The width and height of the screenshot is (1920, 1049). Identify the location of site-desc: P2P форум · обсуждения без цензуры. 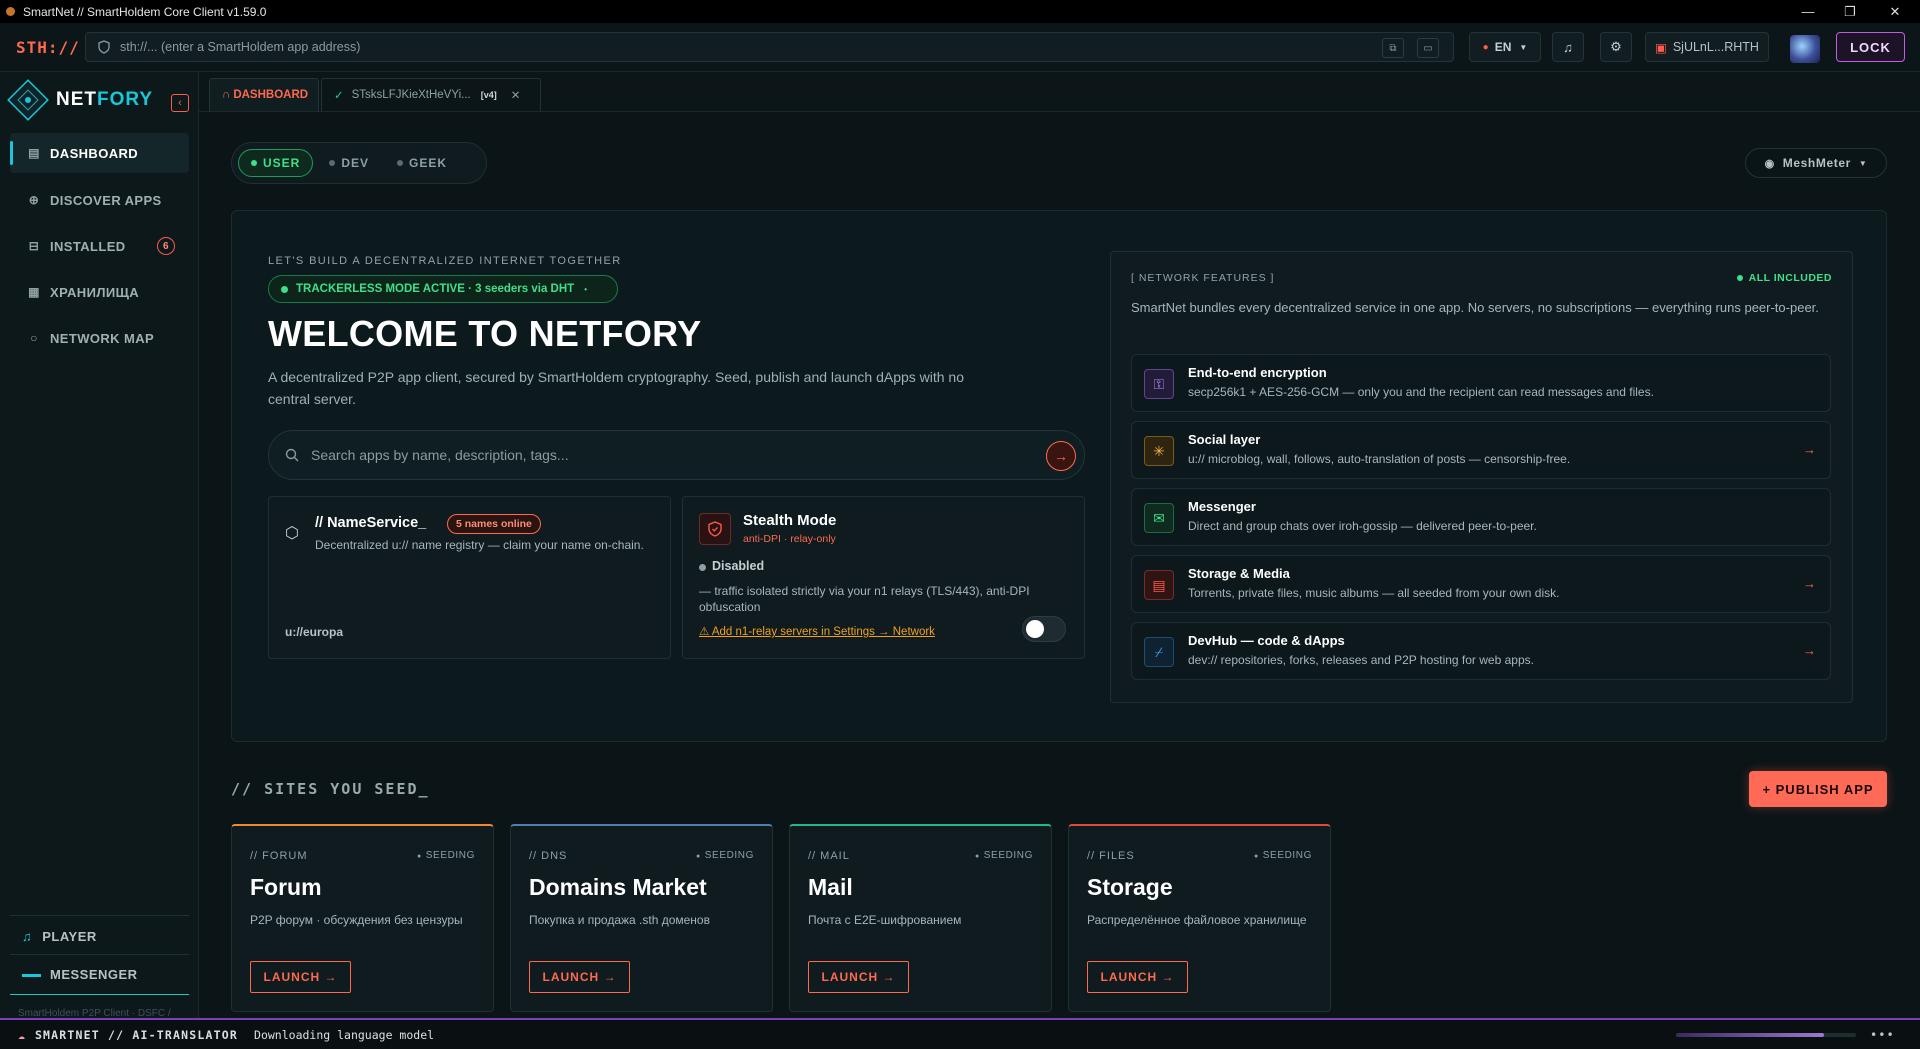
(356, 920).